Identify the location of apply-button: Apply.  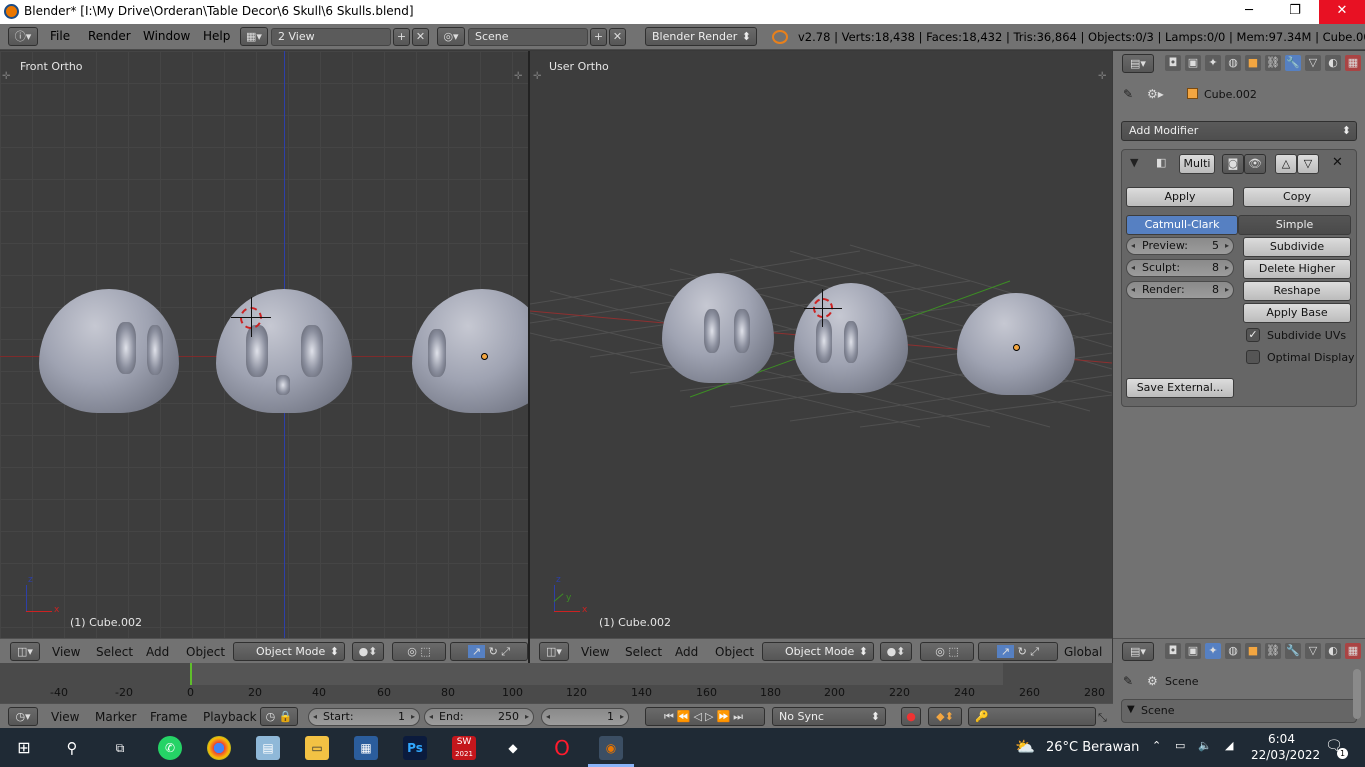
(1180, 197).